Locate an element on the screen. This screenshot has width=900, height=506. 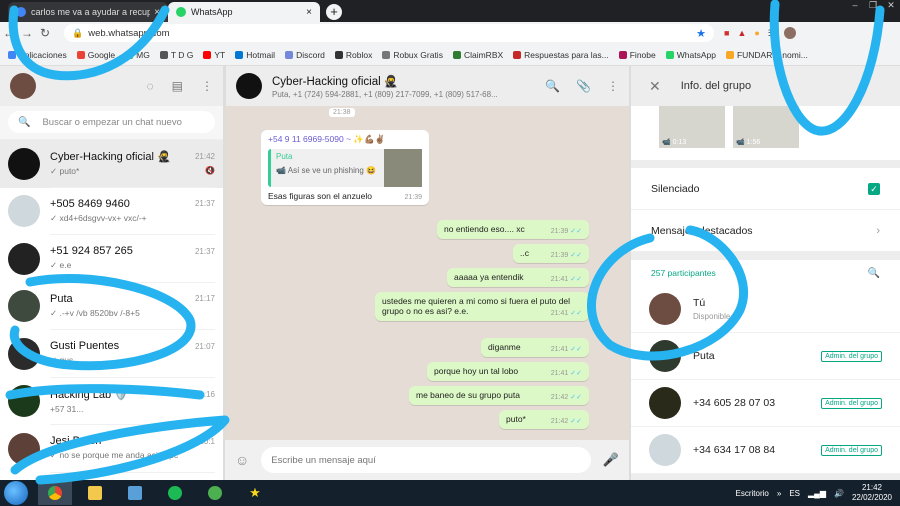
maximize-button: ❐ is located at coordinates (873, 7).